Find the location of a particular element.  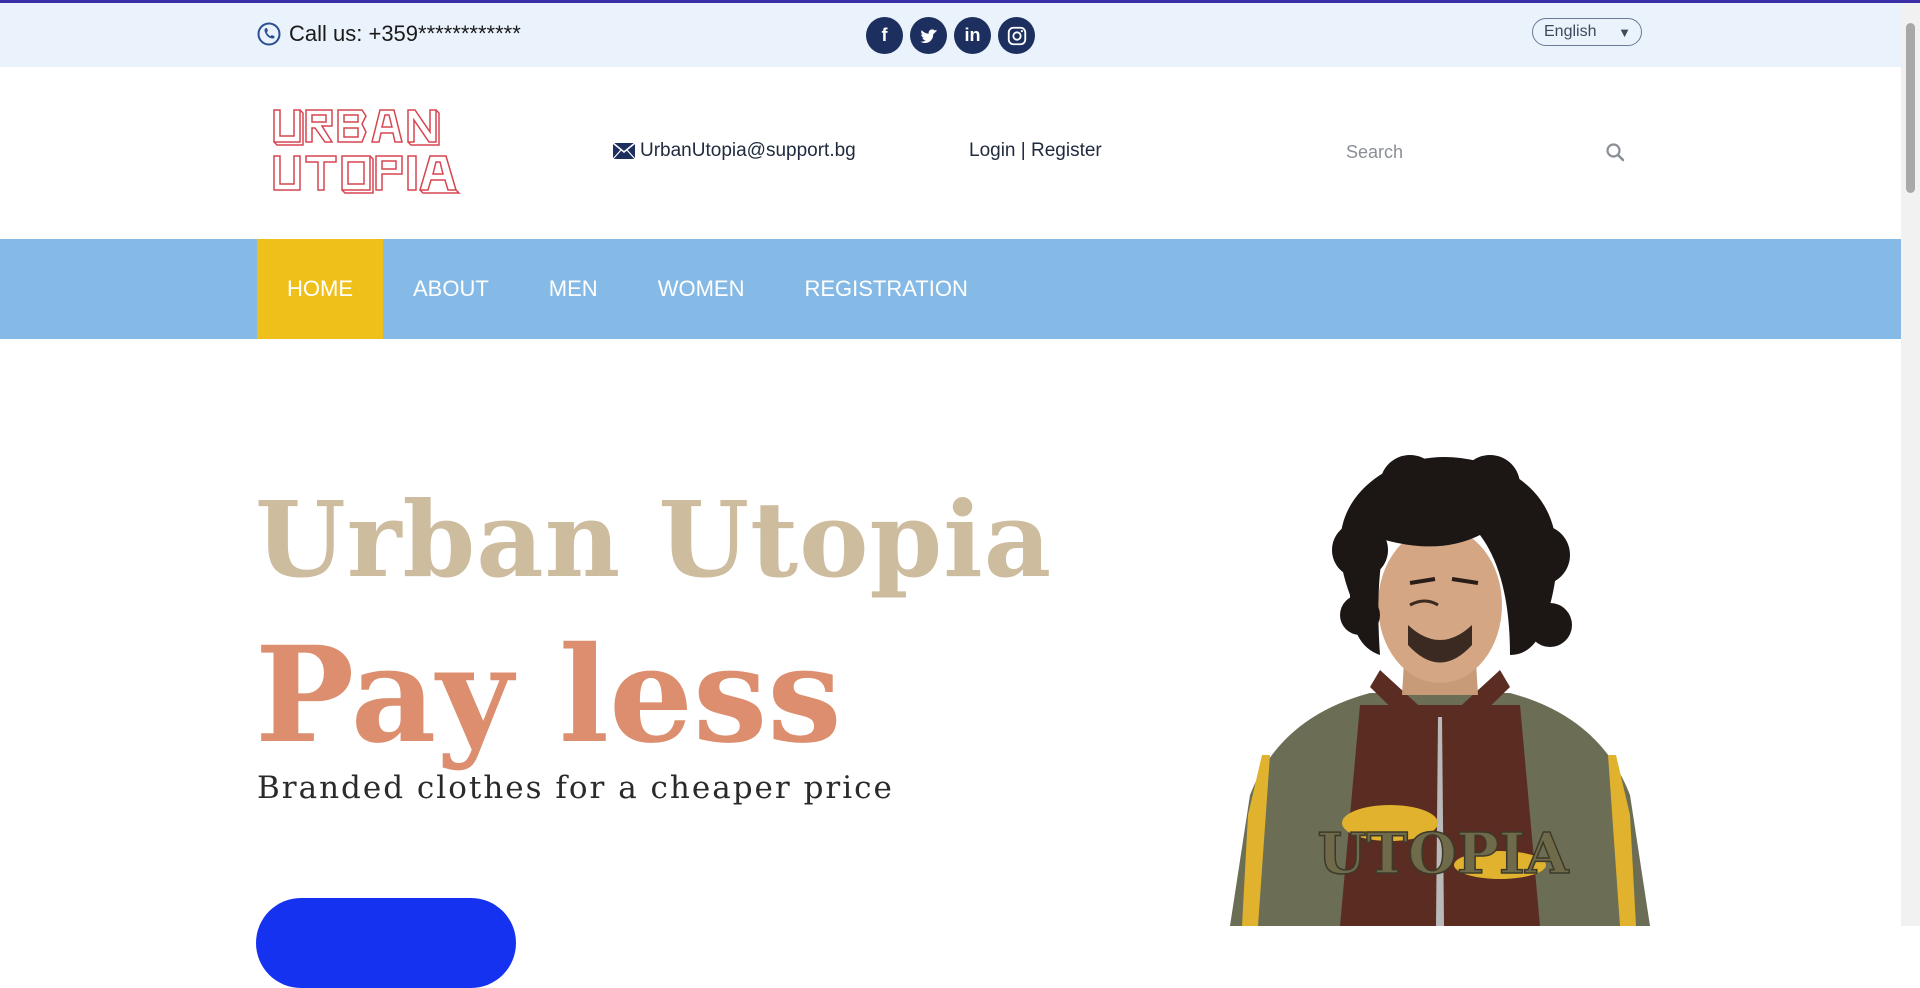

nav-item-women: WOMEN is located at coordinates (701, 289).